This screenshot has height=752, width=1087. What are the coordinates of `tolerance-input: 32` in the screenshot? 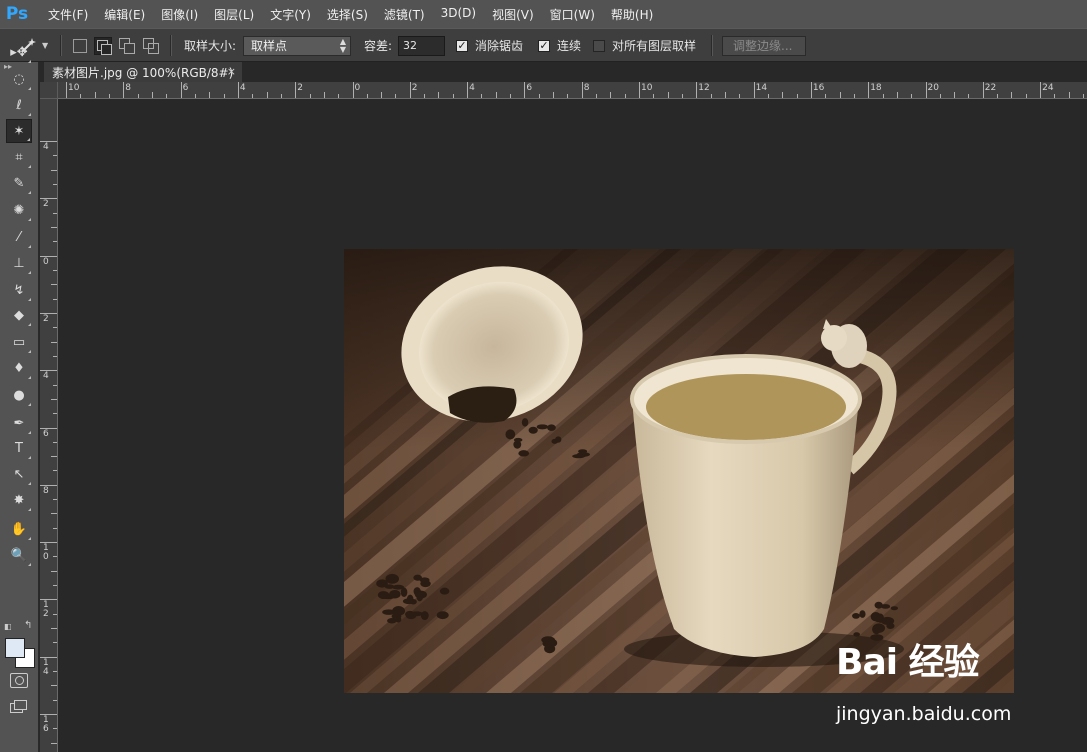 It's located at (421, 45).